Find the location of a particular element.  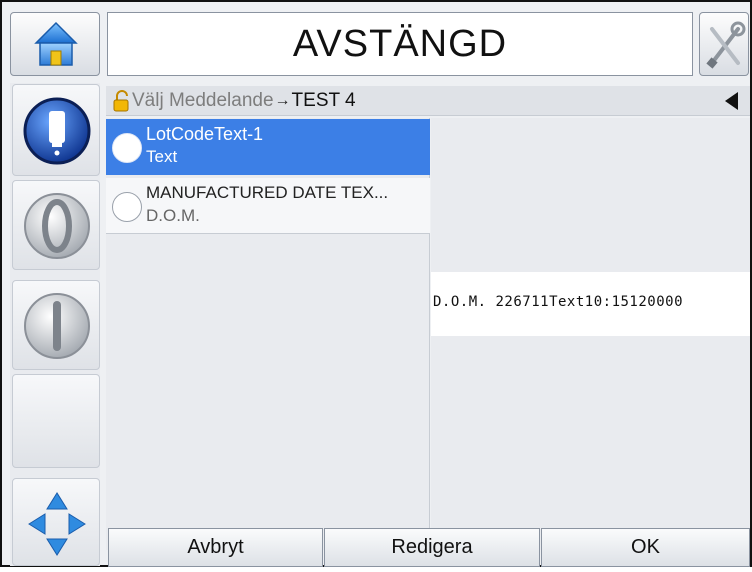

nozzle-start-button is located at coordinates (56, 225).